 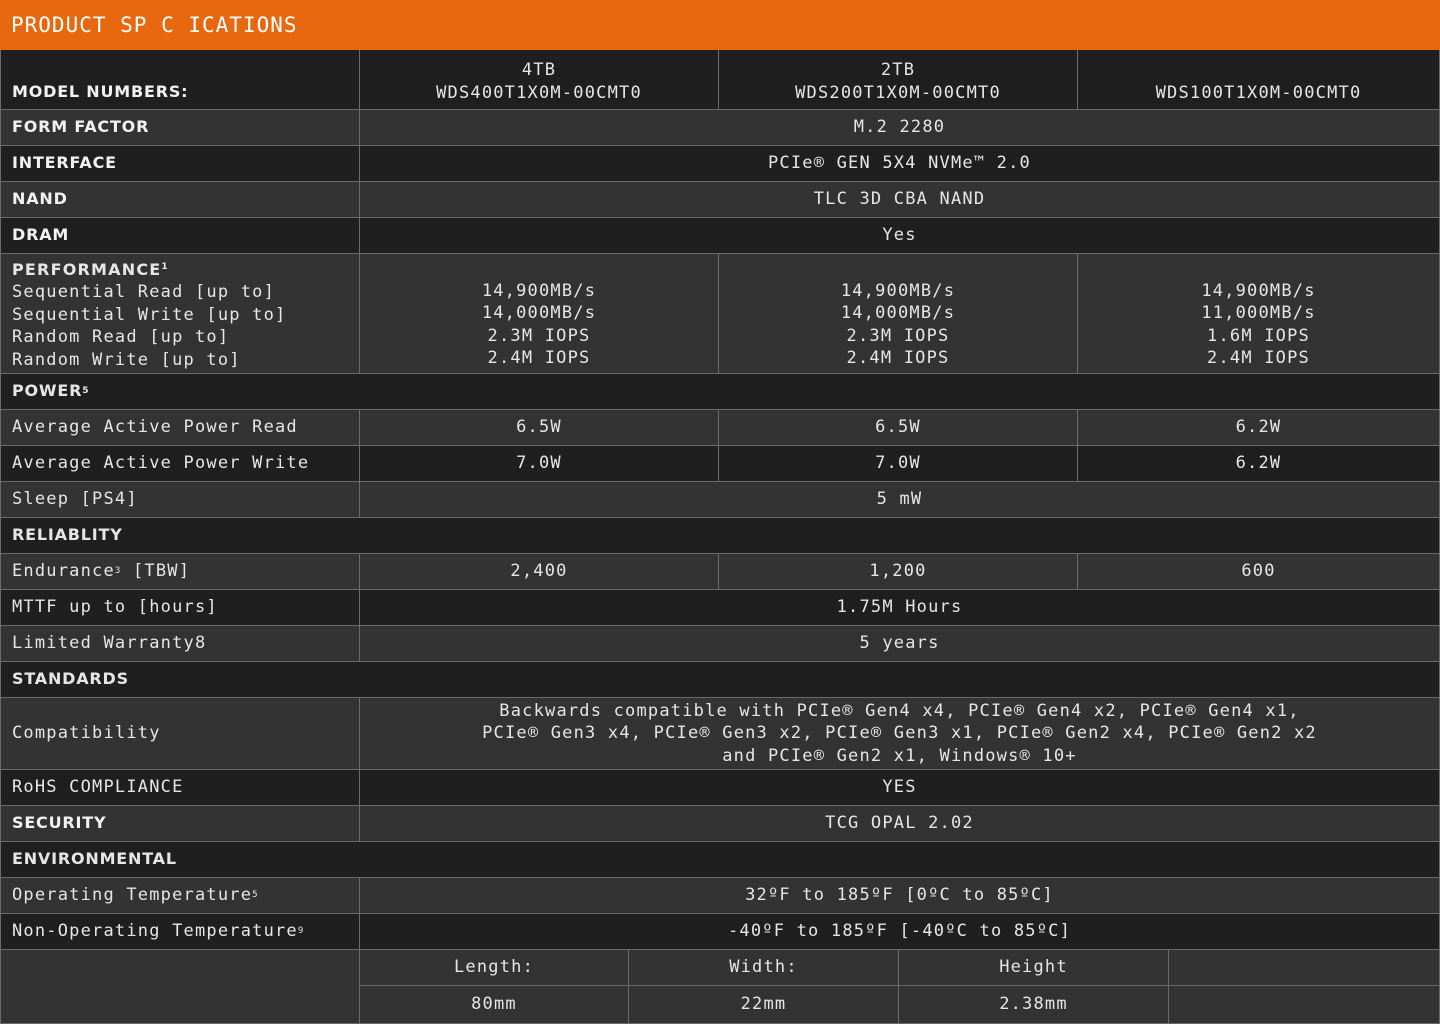 I want to click on nand-label: NAND, so click(x=180, y=200).